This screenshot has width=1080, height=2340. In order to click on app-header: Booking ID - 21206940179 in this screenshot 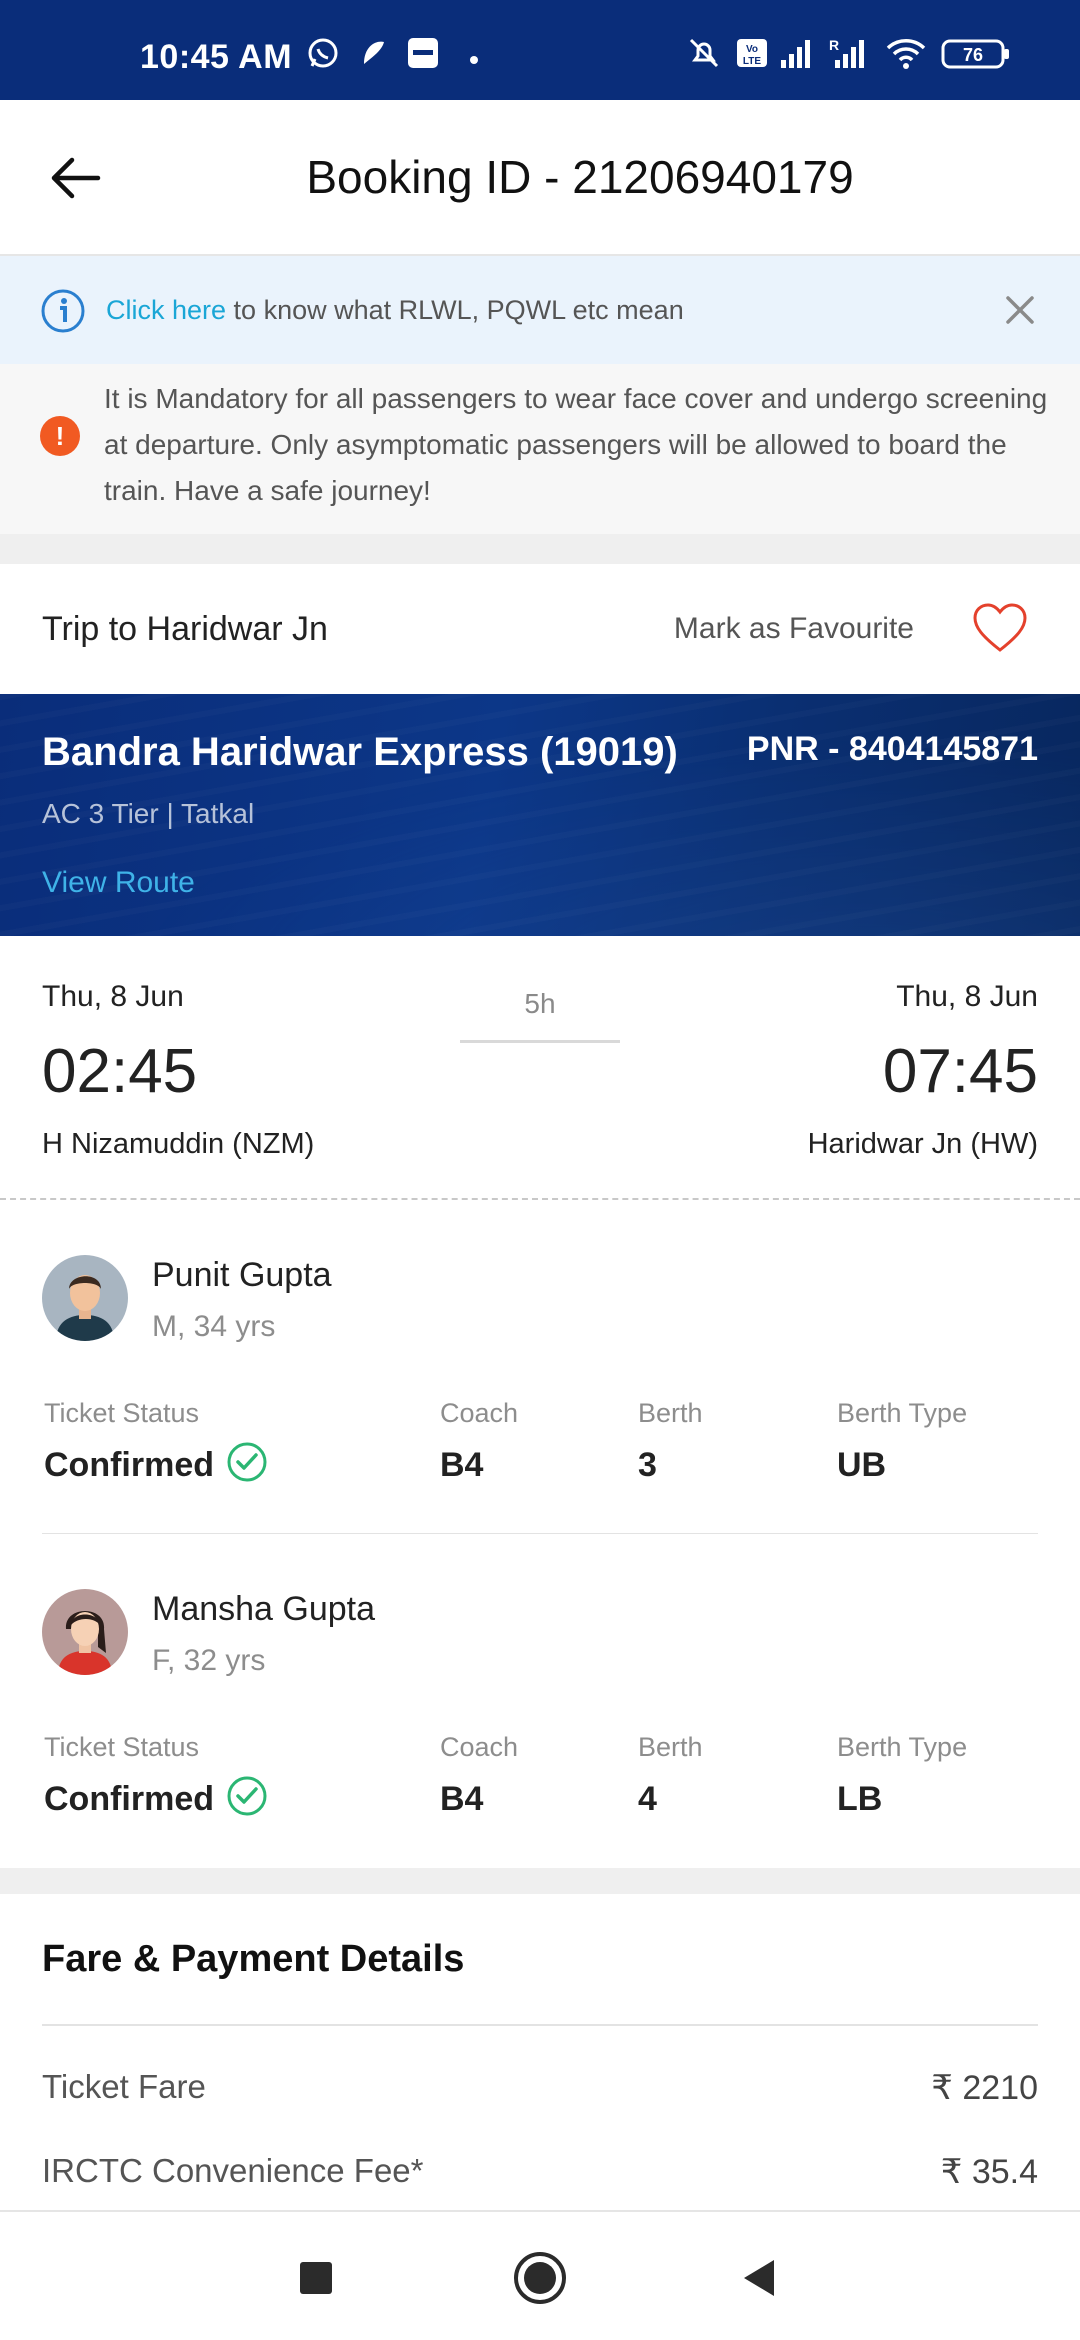, I will do `click(540, 178)`.